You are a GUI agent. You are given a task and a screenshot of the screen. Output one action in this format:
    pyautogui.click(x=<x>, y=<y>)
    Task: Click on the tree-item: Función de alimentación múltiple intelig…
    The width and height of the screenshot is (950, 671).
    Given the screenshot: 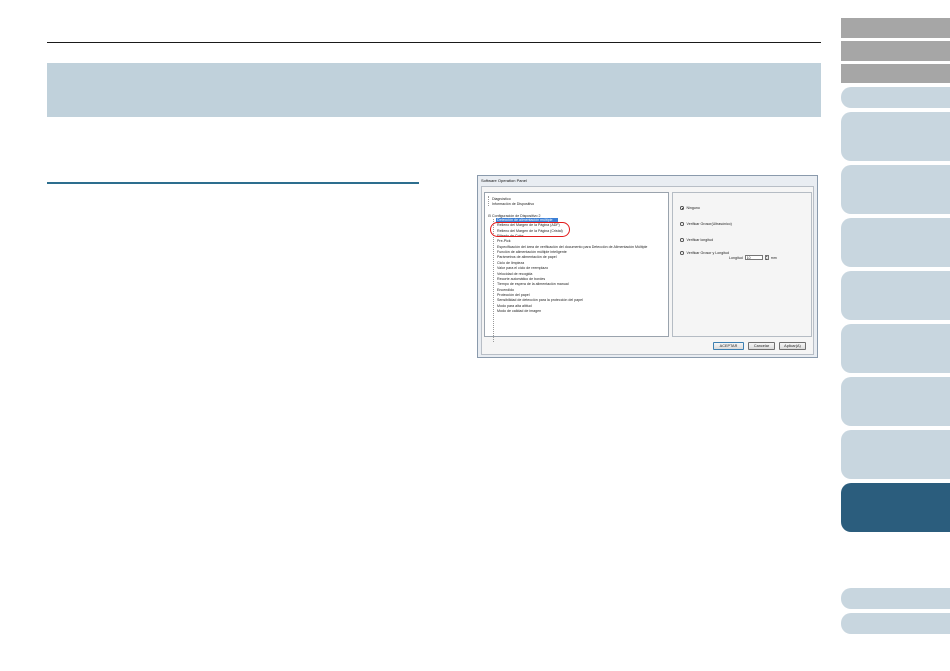 What is the action you would take?
    pyautogui.click(x=532, y=252)
    